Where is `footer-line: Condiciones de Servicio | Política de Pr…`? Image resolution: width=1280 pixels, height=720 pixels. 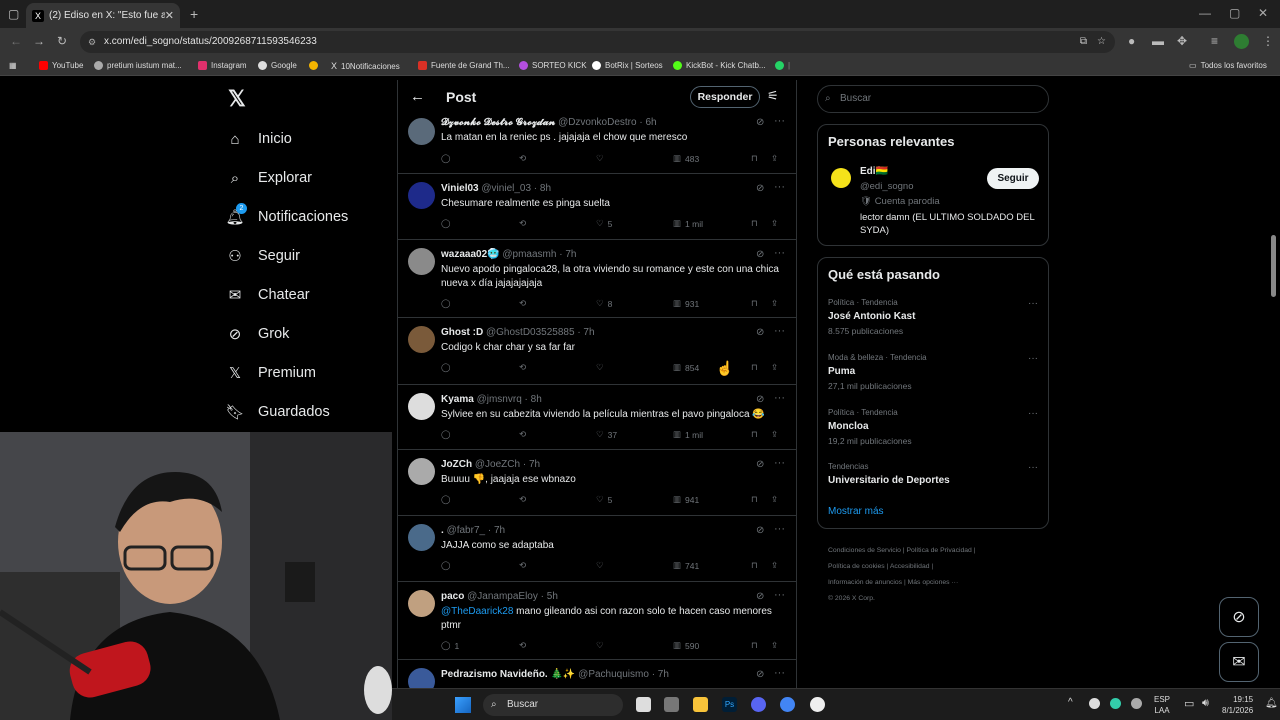 footer-line: Condiciones de Servicio | Política de Pr… is located at coordinates (935, 551).